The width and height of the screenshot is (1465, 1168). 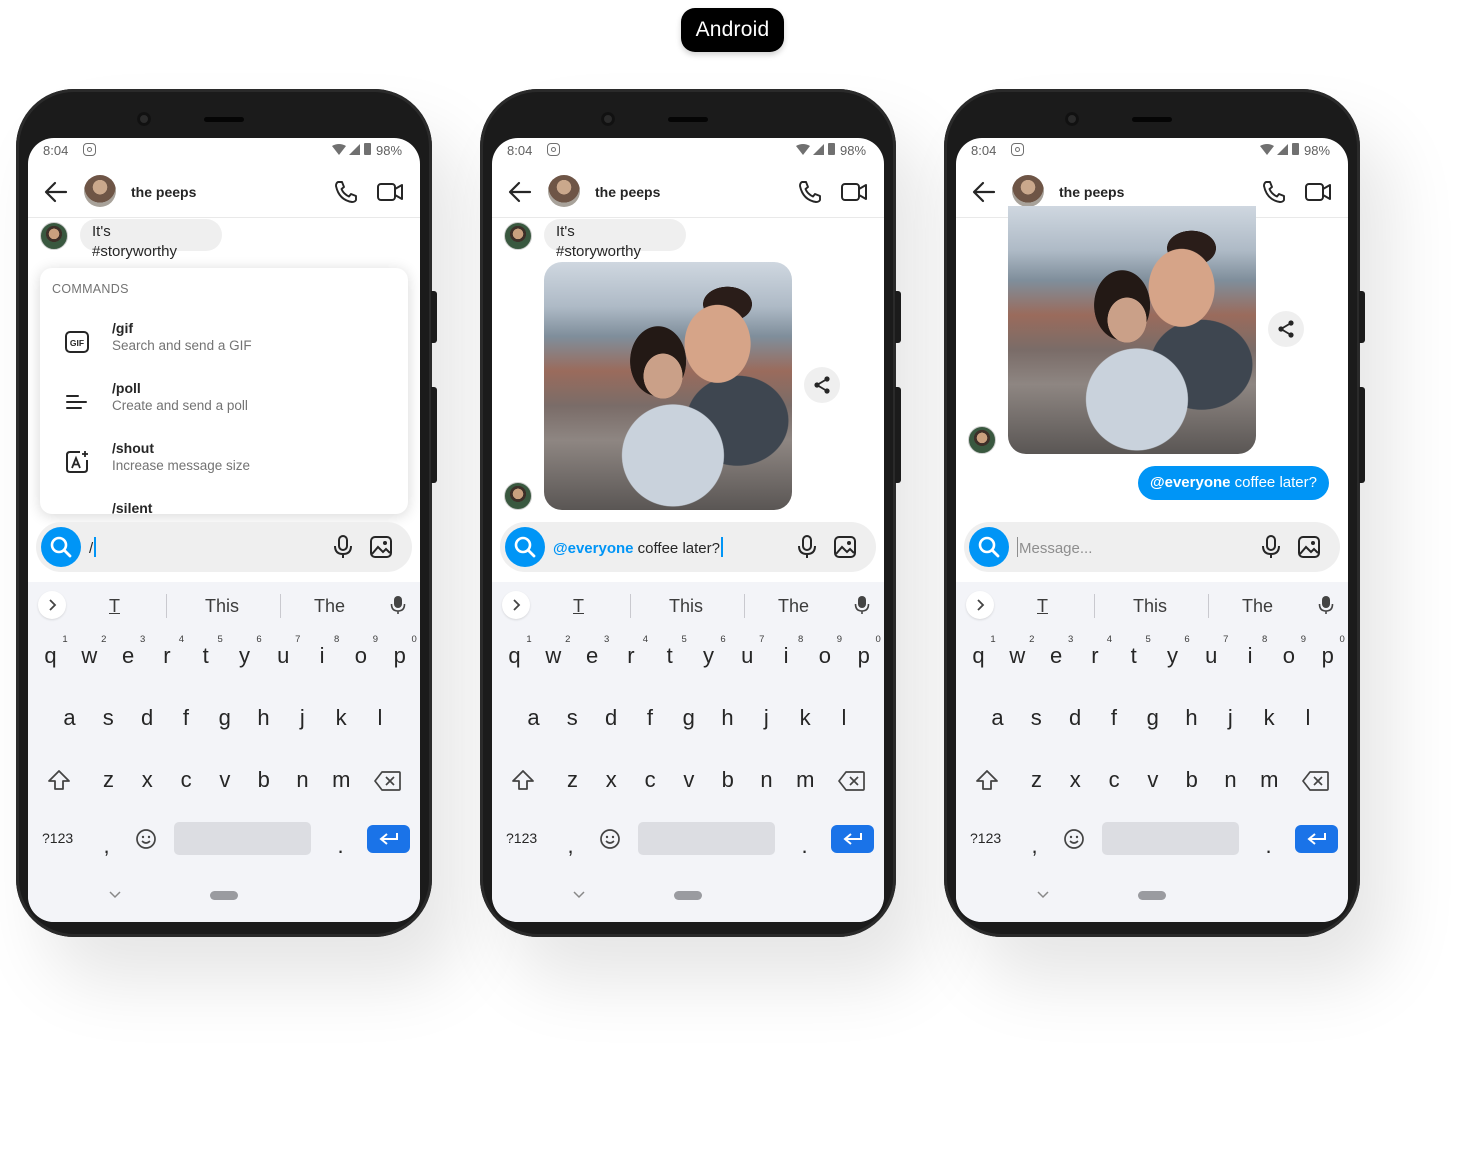 What do you see at coordinates (688, 718) in the screenshot?
I see `key-g: g` at bounding box center [688, 718].